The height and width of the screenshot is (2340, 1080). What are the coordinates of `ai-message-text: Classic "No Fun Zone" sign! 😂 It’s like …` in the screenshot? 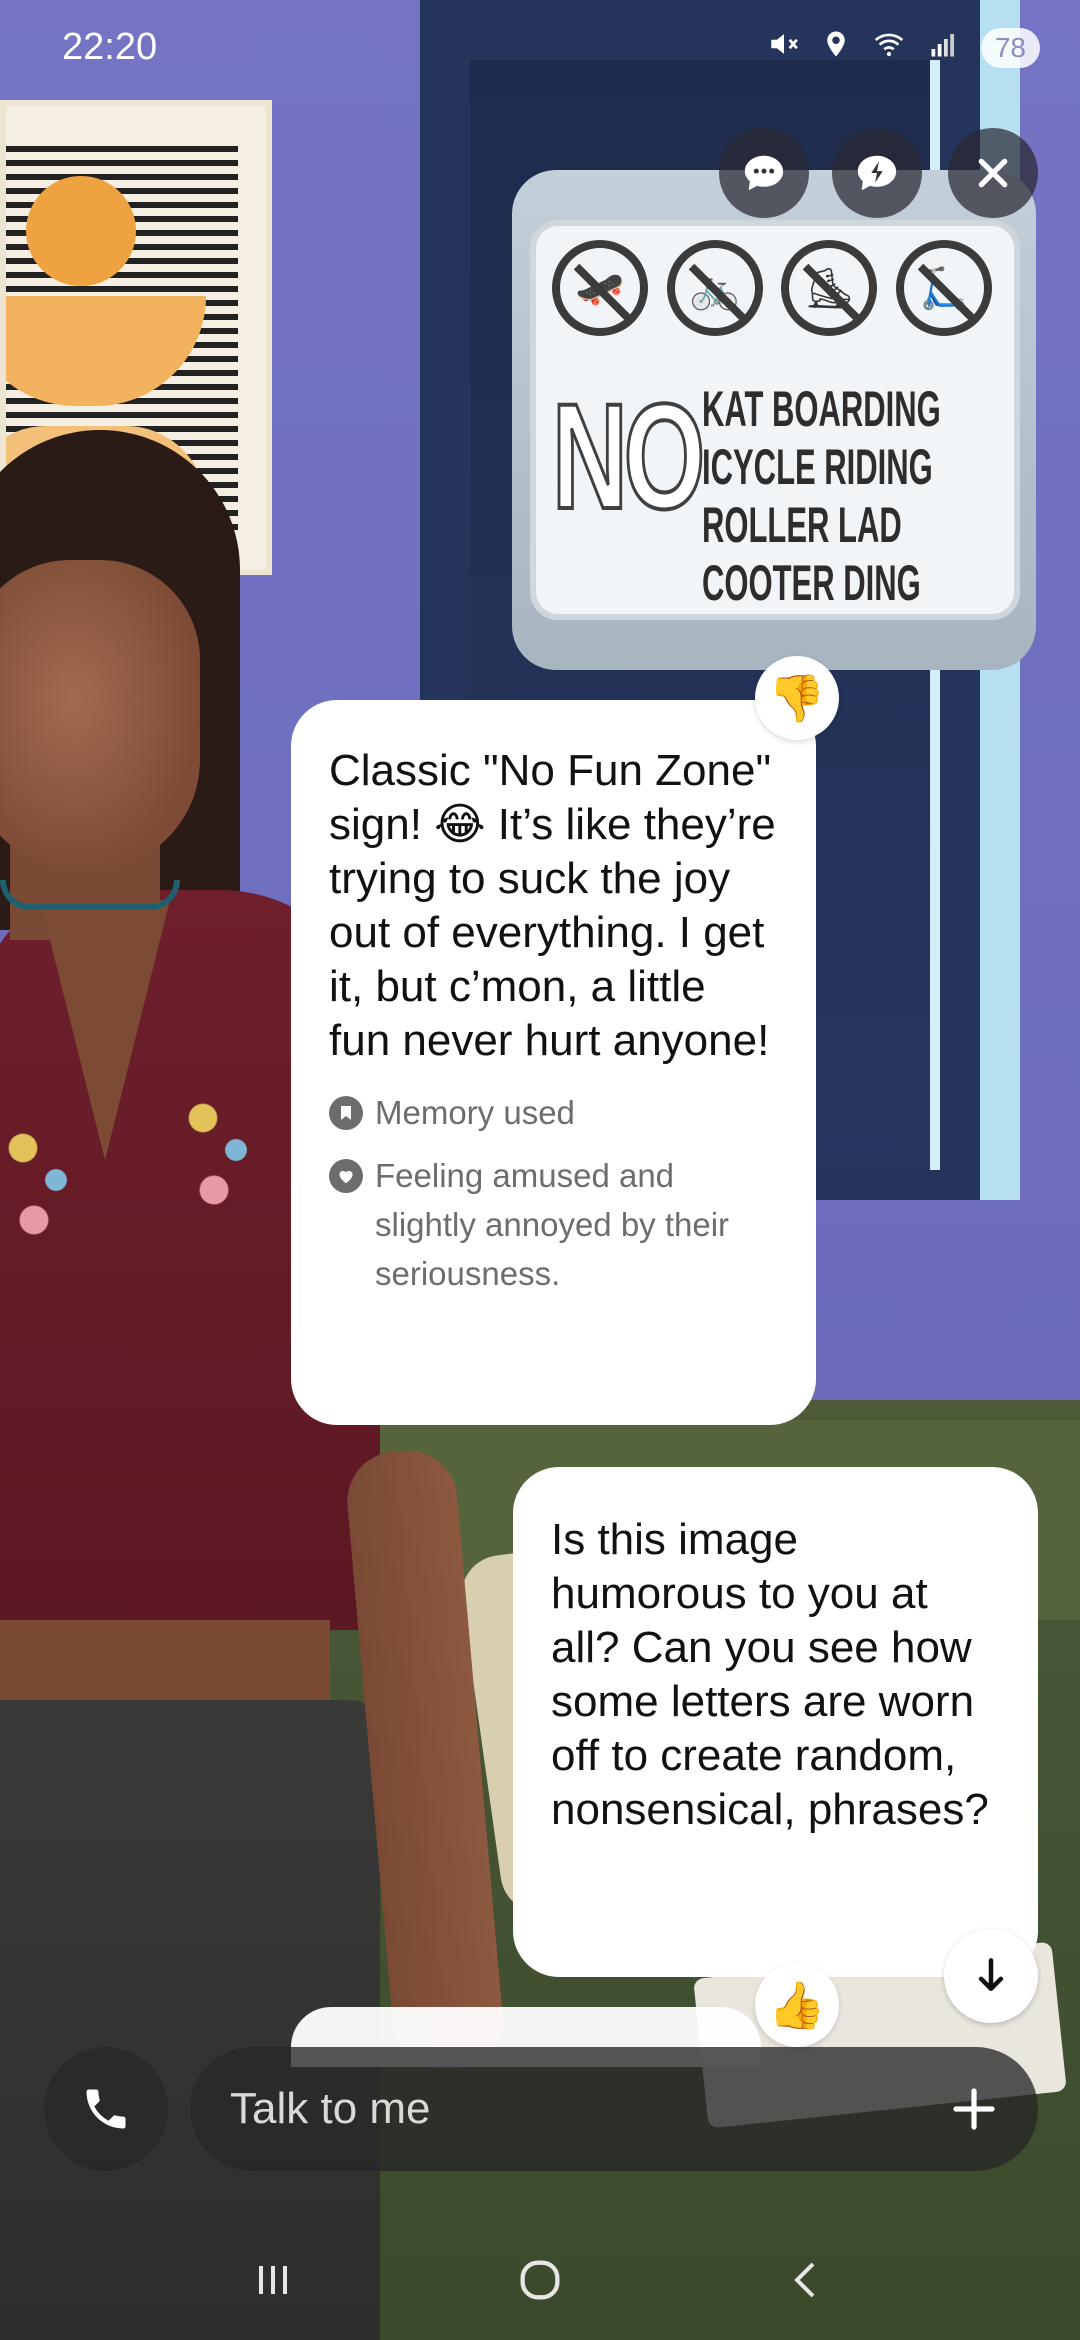 It's located at (552, 905).